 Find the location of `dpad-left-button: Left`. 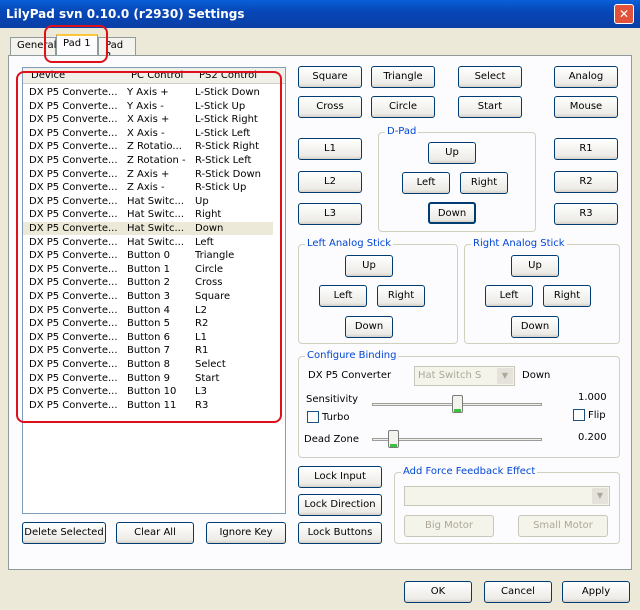

dpad-left-button: Left is located at coordinates (426, 183).